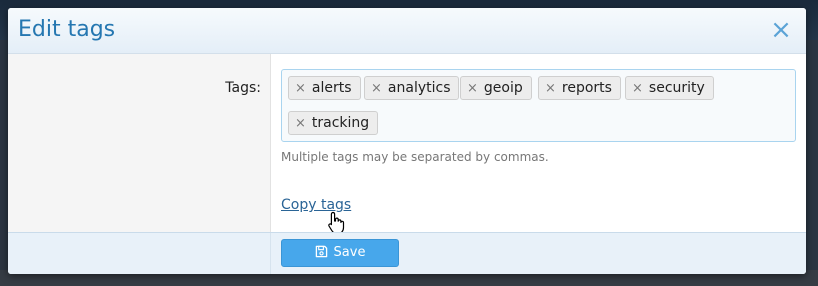 The width and height of the screenshot is (818, 286). I want to click on tag-chip: × alerts, so click(324, 88).